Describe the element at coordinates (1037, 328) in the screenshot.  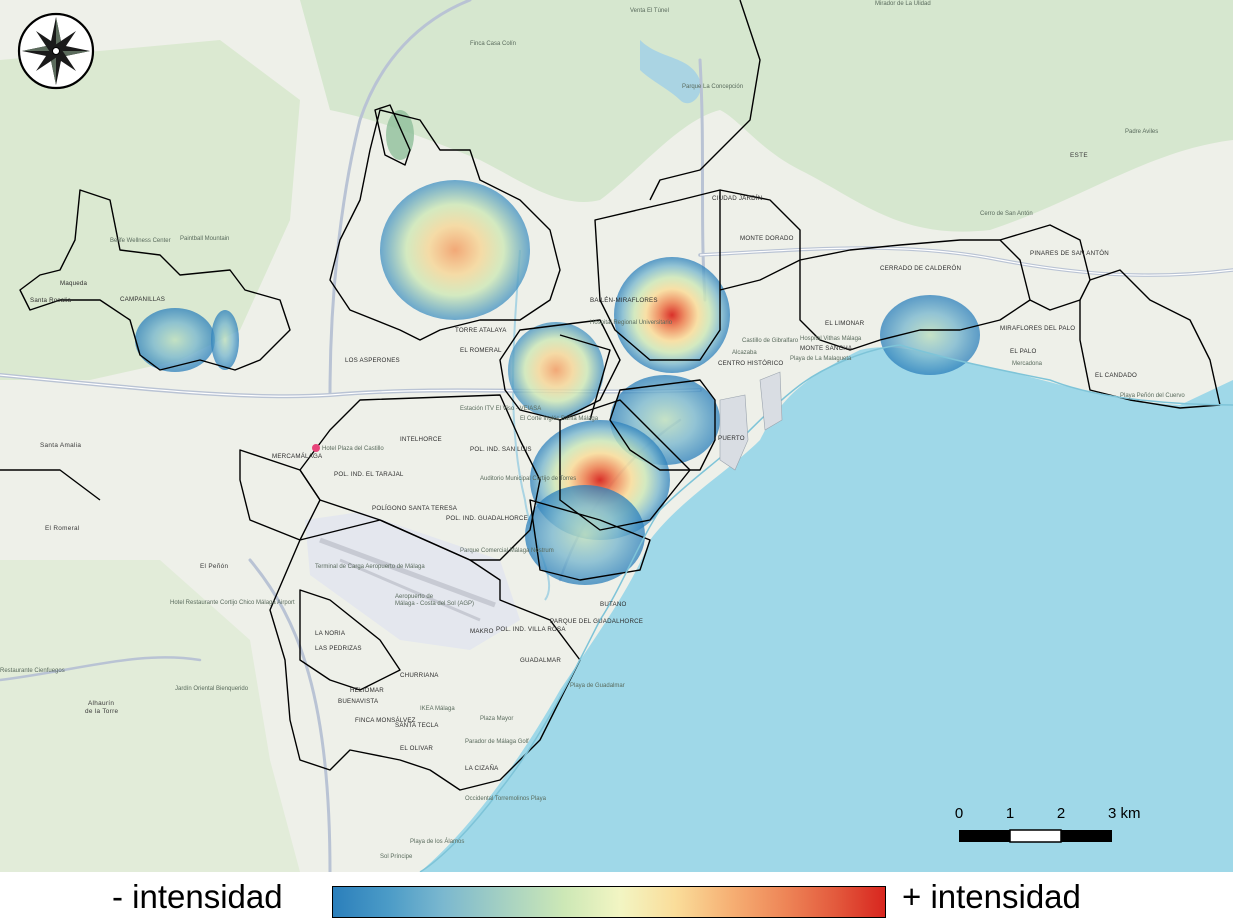
I see `svg-text: MIRAFLORES DEL PALO` at that location.